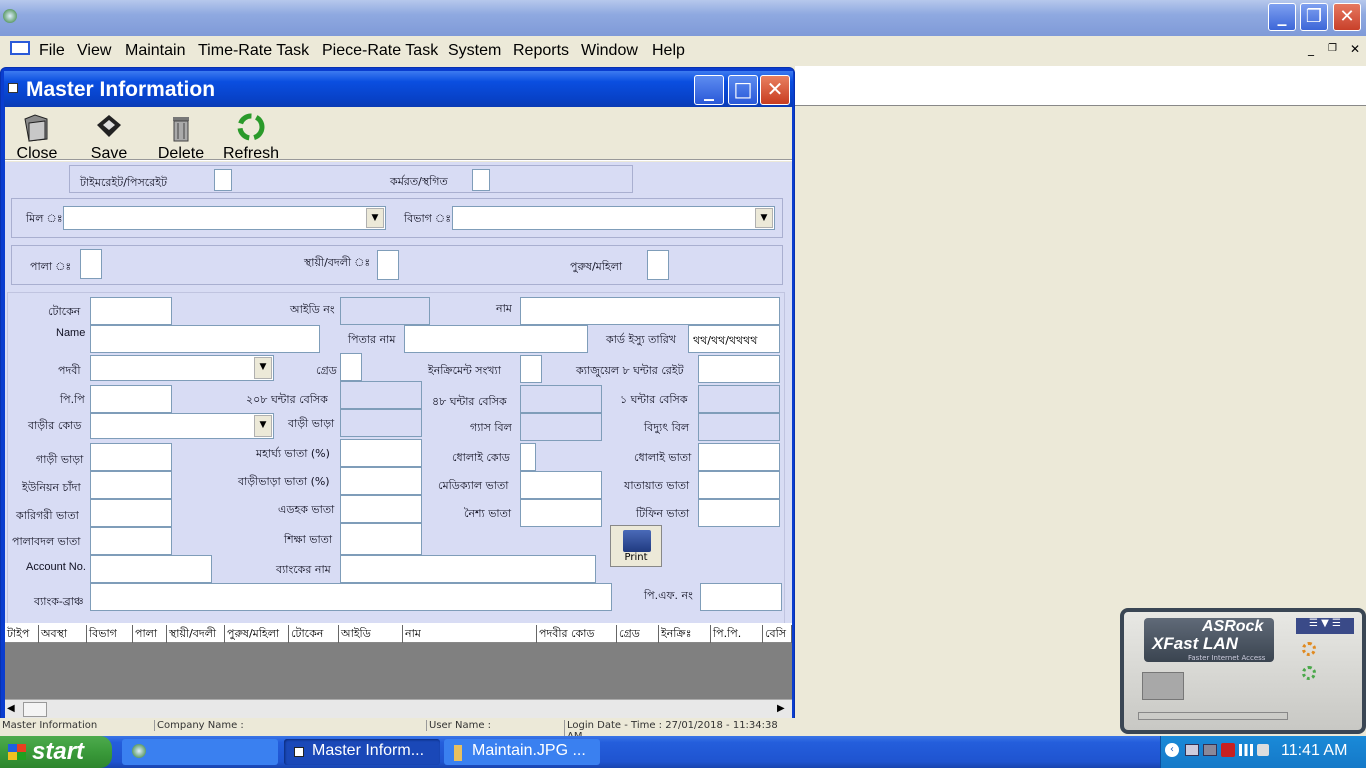 Image resolution: width=1366 pixels, height=768 pixels. I want to click on wash-allow-field, so click(739, 457).